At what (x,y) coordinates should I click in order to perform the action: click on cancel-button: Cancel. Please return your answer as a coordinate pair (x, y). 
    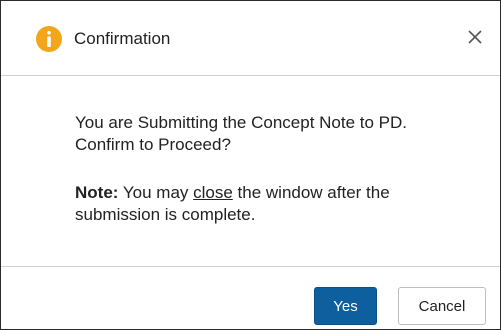
    Looking at the image, I should click on (442, 306).